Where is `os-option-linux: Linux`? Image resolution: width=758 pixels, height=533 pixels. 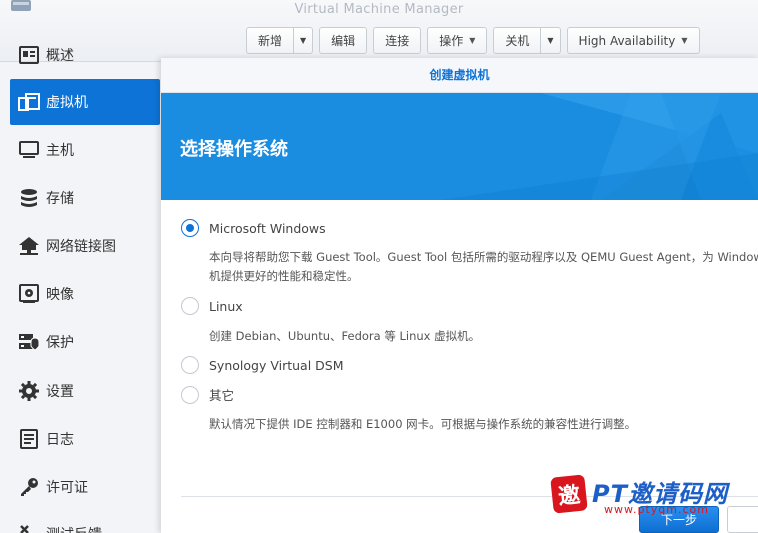
os-option-linux: Linux is located at coordinates (212, 306).